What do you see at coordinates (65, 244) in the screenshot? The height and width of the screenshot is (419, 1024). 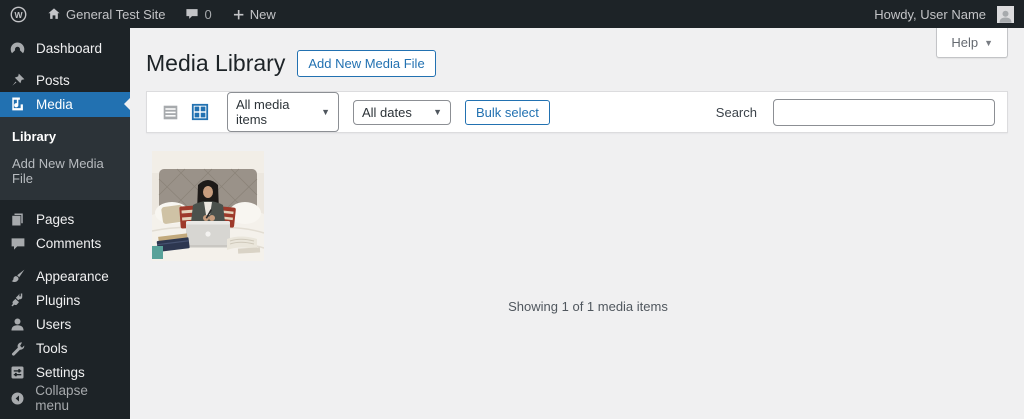 I see `sidebar-item-comments: Comments` at bounding box center [65, 244].